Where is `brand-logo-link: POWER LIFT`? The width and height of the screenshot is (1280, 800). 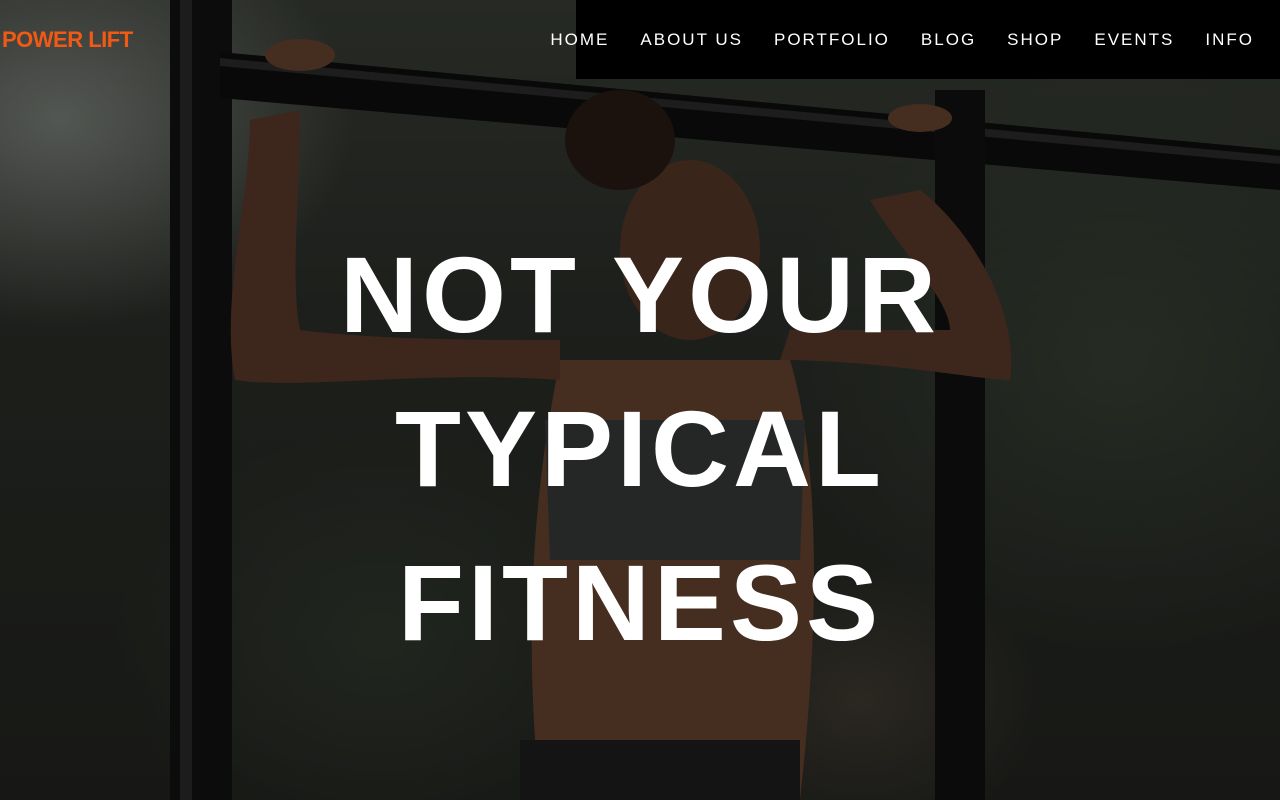
brand-logo-link: POWER LIFT is located at coordinates (67, 40).